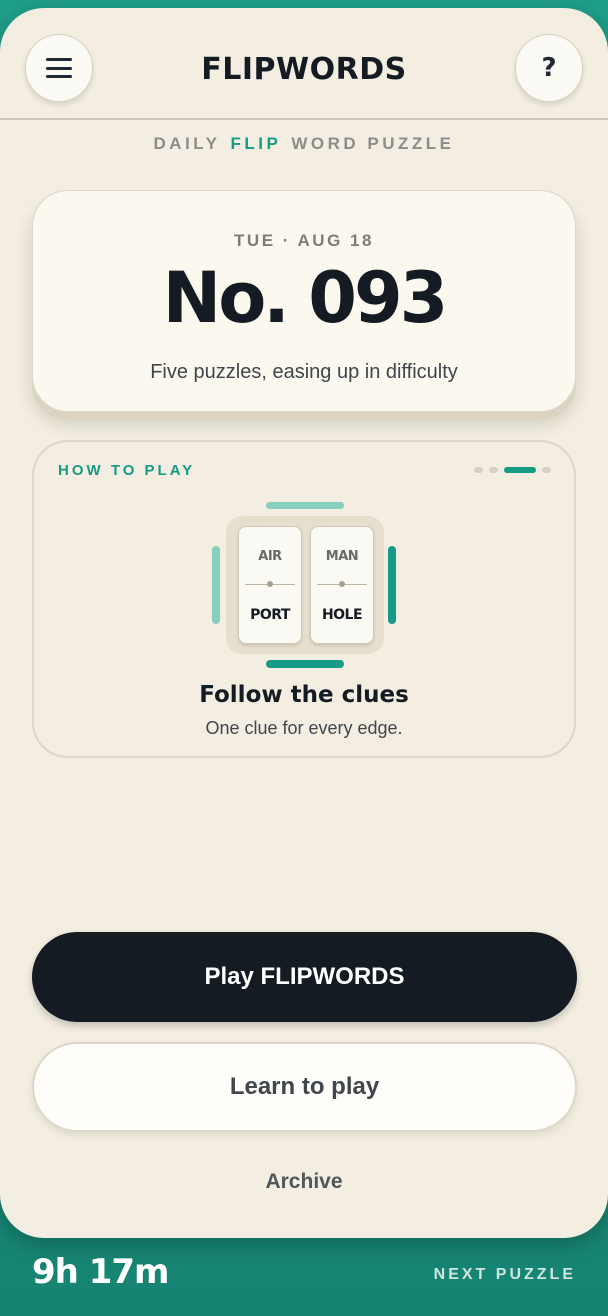 Image resolution: width=608 pixels, height=1316 pixels. I want to click on tagline-word-puzzle: WORD PUZZLE, so click(373, 143).